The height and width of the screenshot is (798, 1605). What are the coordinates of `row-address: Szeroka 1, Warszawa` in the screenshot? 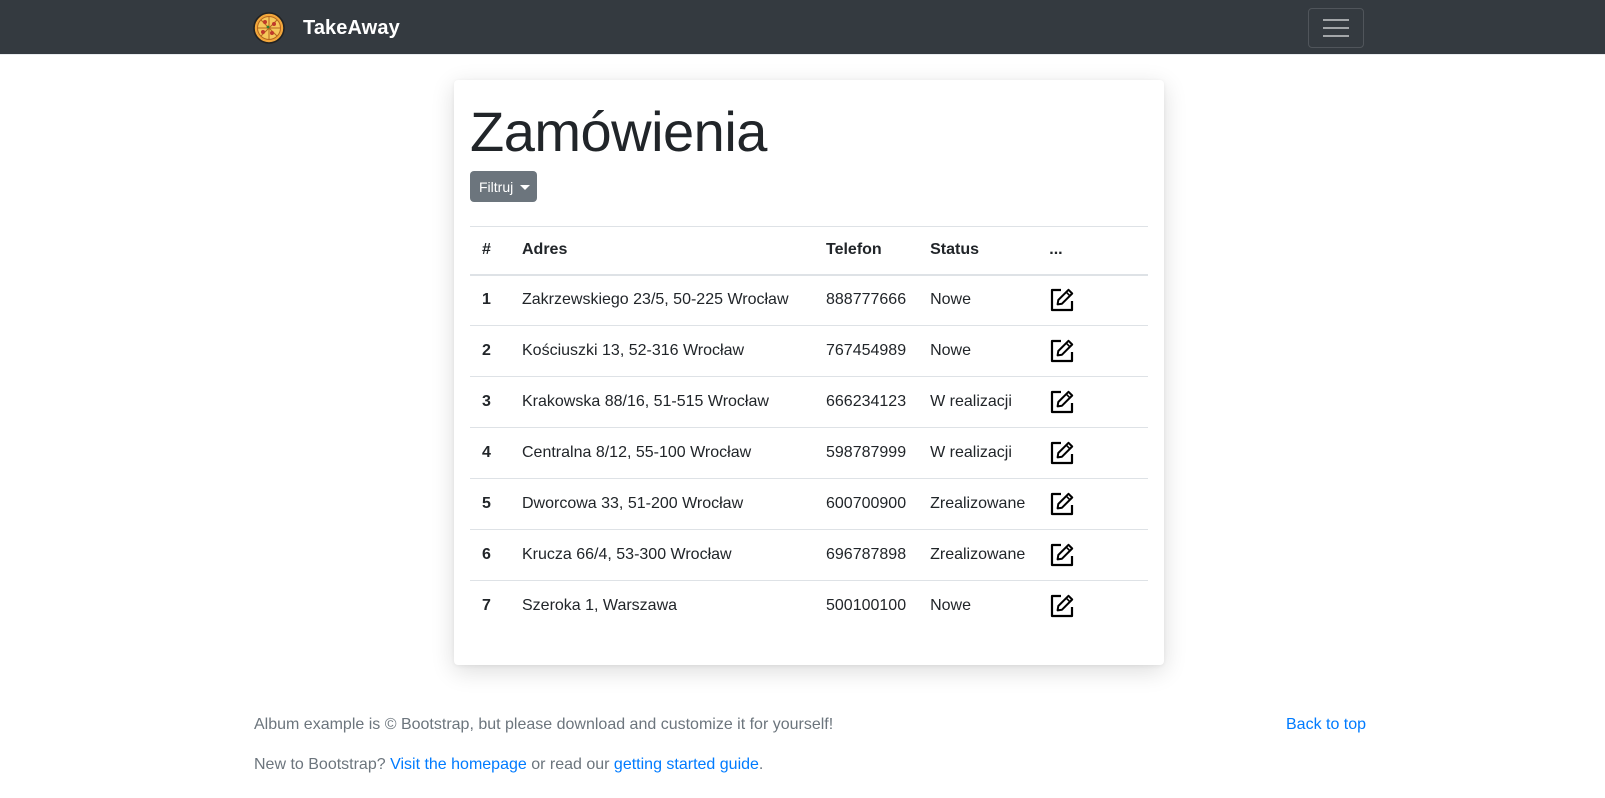 It's located at (662, 606).